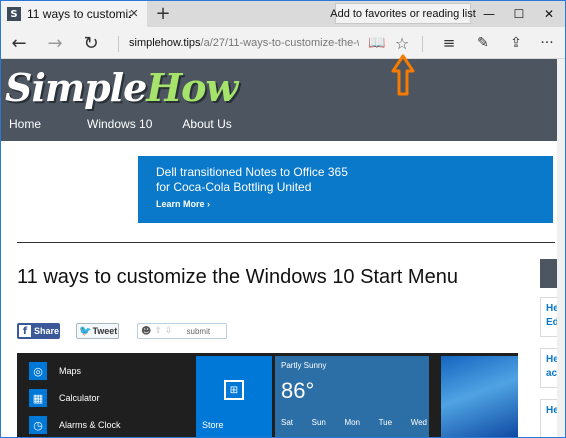  I want to click on reddit-submit-button: ☻ ⇧ ⇩ submit, so click(182, 331).